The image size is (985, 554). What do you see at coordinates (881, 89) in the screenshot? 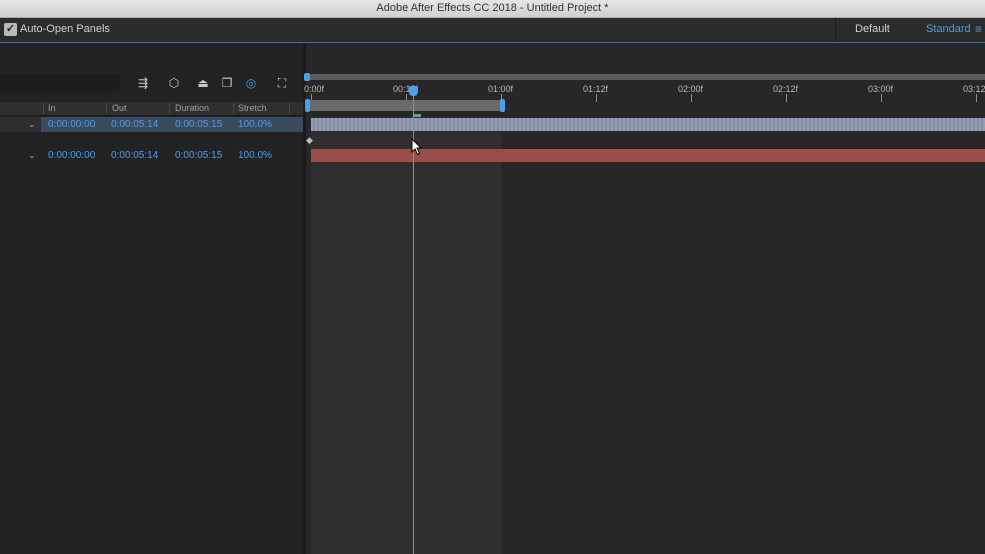
I see `ruler-label: 03:00f` at bounding box center [881, 89].